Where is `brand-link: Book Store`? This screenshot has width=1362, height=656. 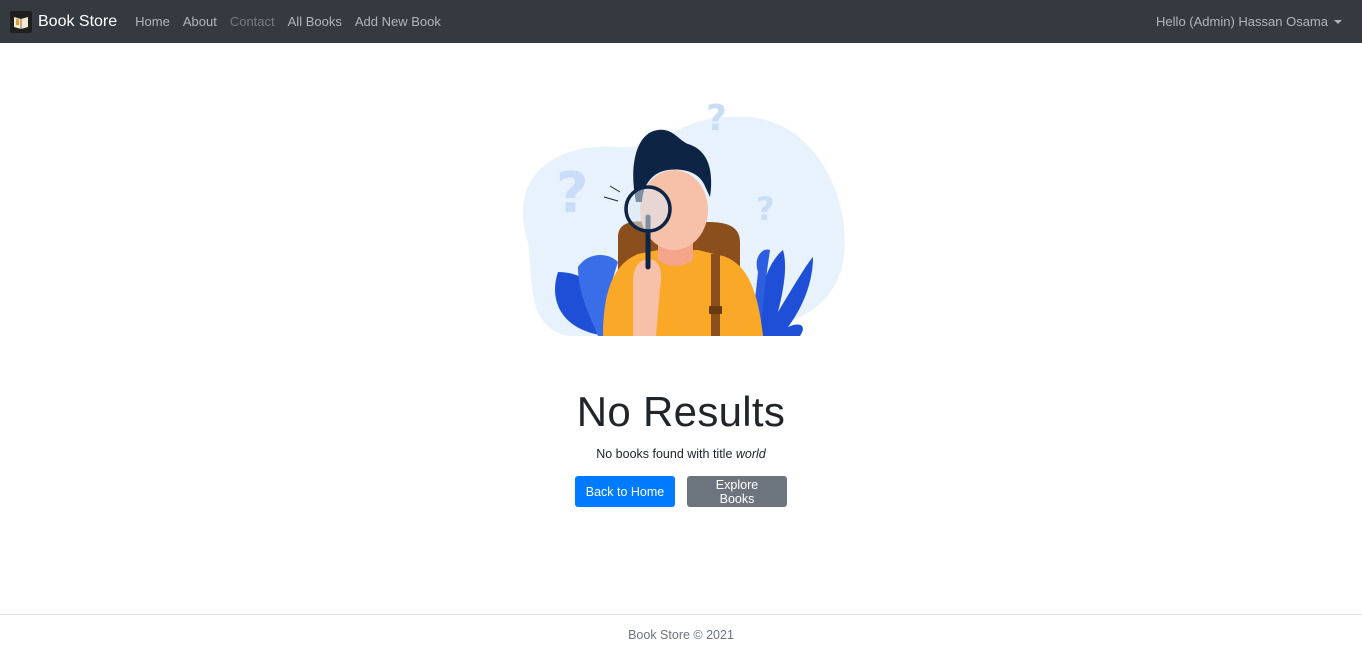
brand-link: Book Store is located at coordinates (64, 21).